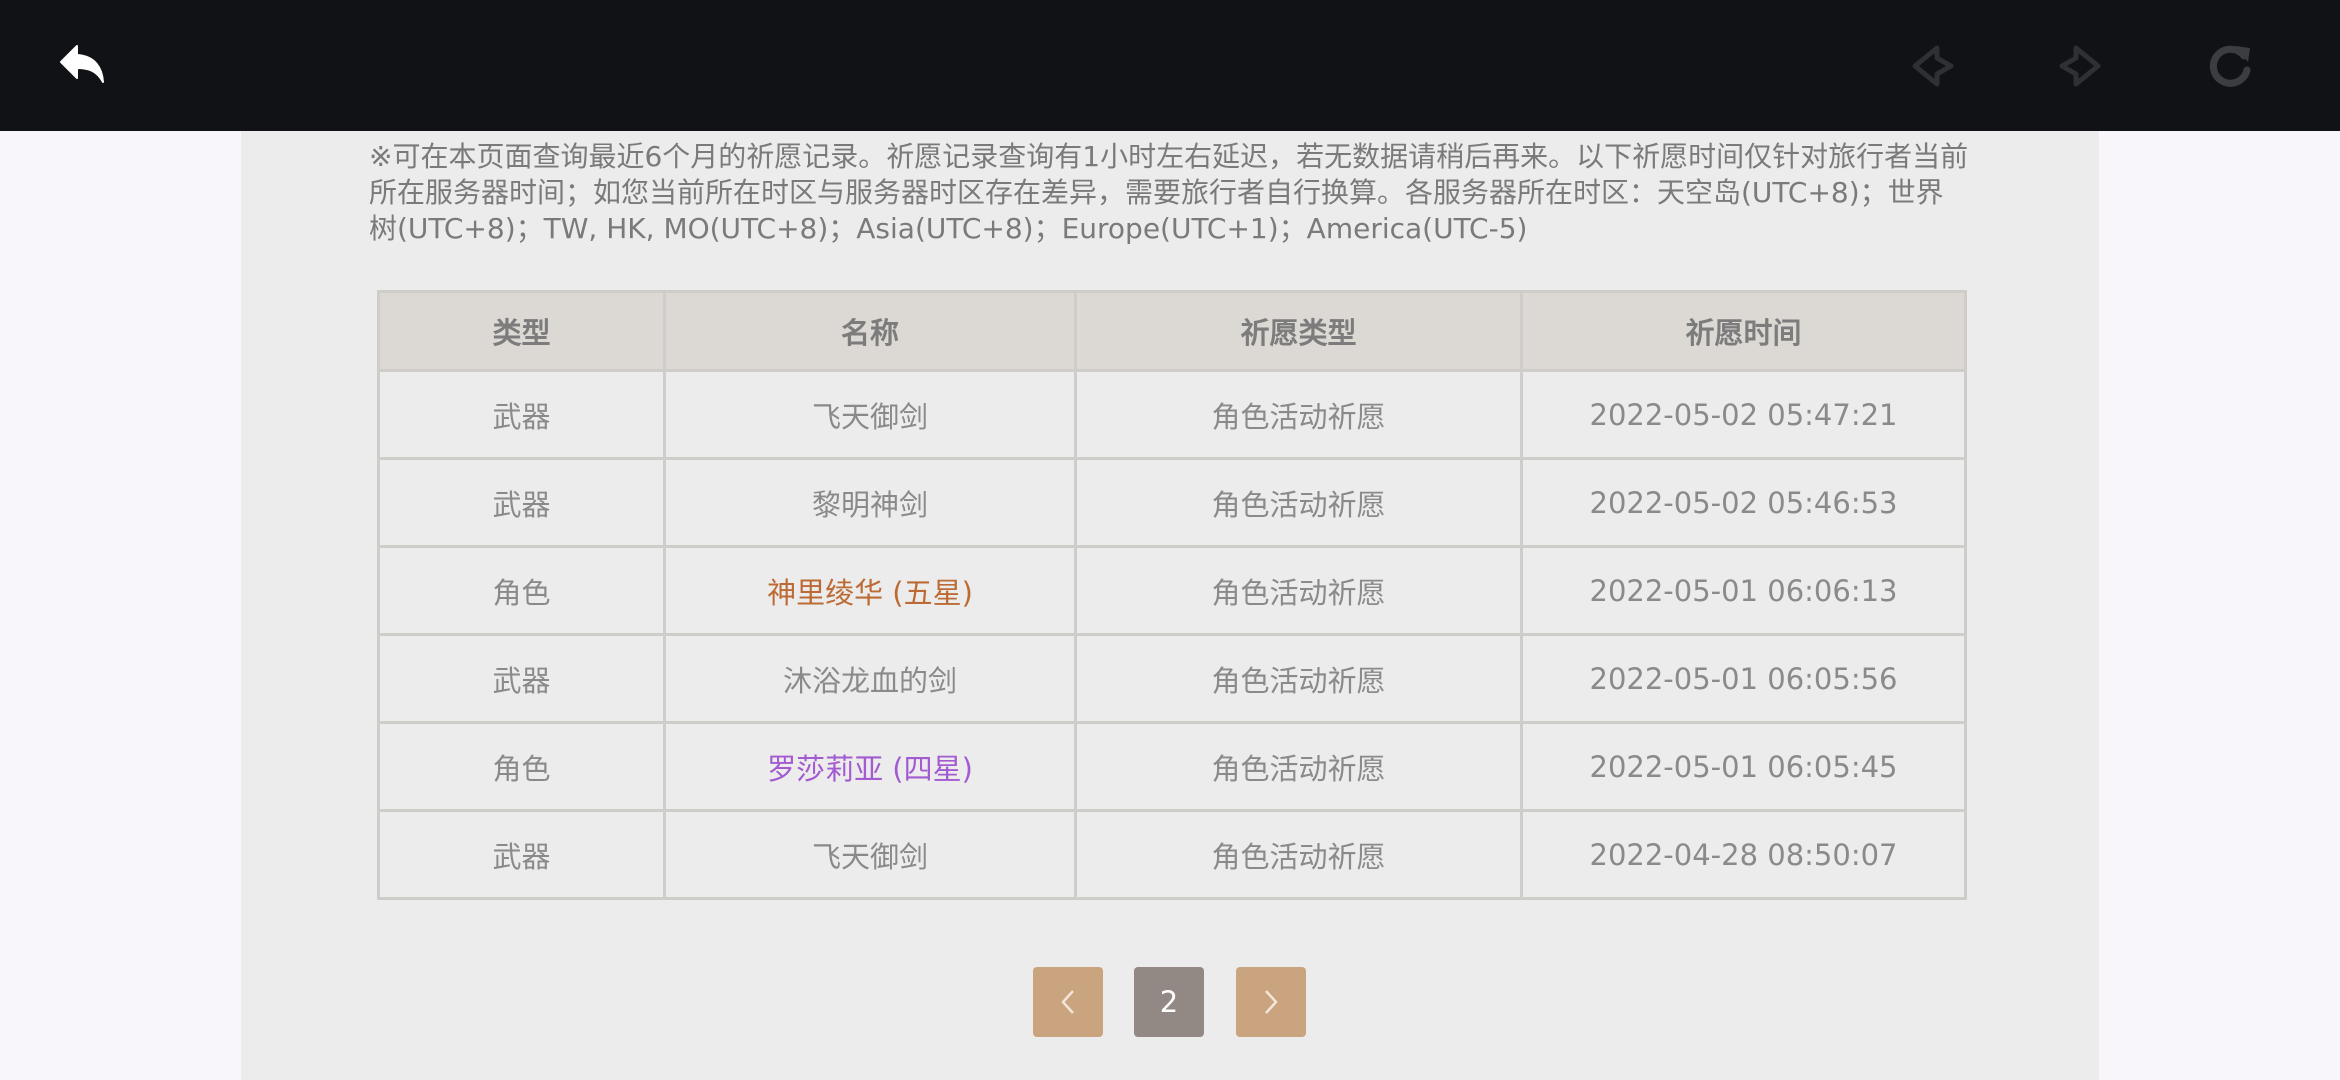 This screenshot has height=1080, width=2340. I want to click on cell-time: 2022-05-02 05:47:21, so click(1743, 414).